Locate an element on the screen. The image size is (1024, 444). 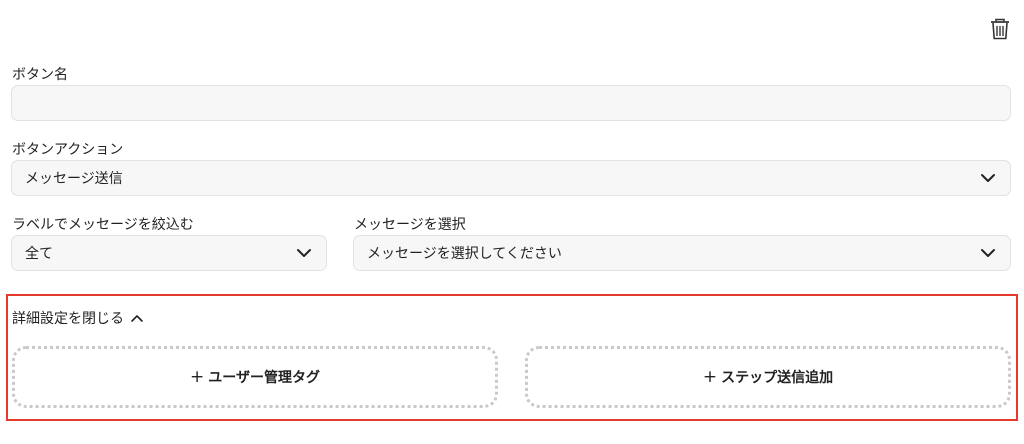
chevron-up-icon is located at coordinates (137, 318).